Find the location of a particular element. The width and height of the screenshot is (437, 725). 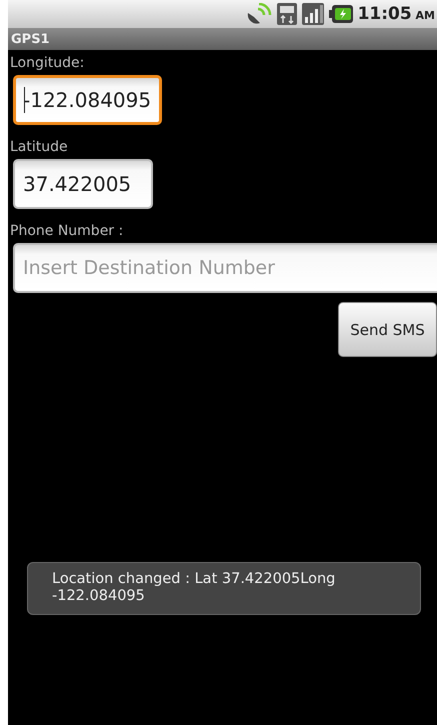

field-label: Longitude: is located at coordinates (47, 63).